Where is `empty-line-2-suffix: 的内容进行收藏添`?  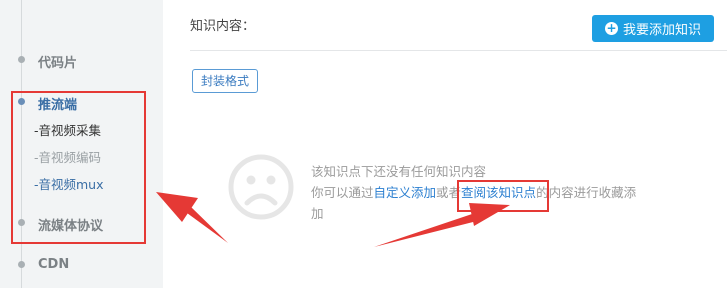
empty-line-2-suffix: 的内容进行收藏添 is located at coordinates (586, 192).